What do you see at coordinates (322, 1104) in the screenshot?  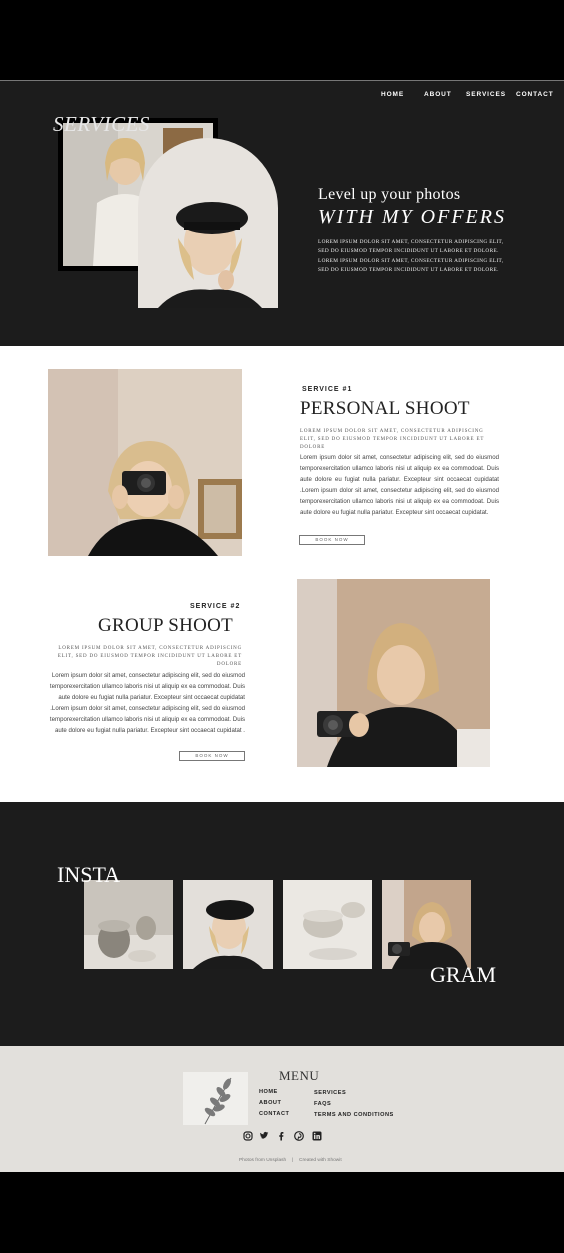 I see `footer-link-faqs: FAQS` at bounding box center [322, 1104].